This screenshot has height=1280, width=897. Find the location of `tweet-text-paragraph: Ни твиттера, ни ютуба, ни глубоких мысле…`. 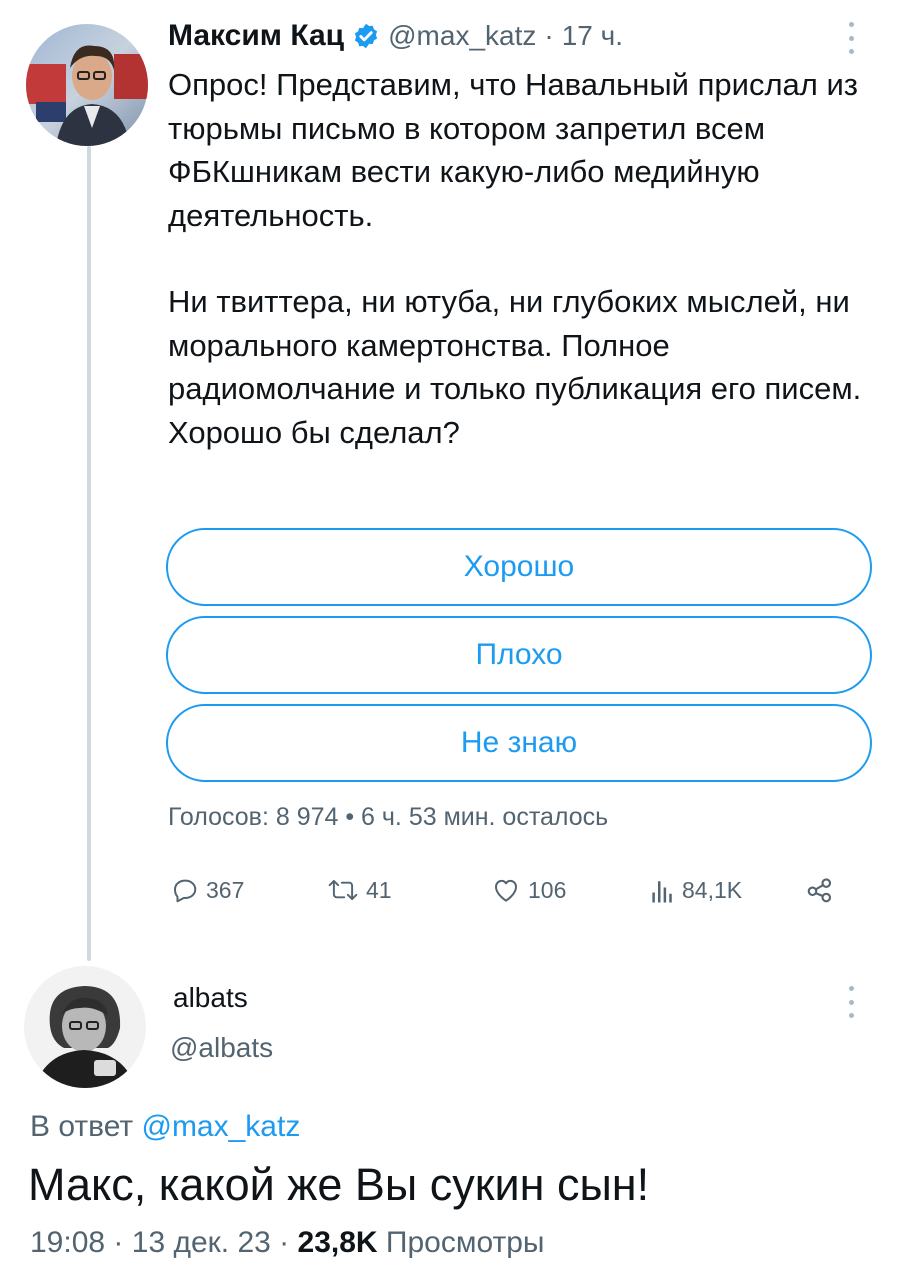

tweet-text-paragraph: Ни твиттера, ни ютуба, ни глубоких мысле… is located at coordinates (515, 367).